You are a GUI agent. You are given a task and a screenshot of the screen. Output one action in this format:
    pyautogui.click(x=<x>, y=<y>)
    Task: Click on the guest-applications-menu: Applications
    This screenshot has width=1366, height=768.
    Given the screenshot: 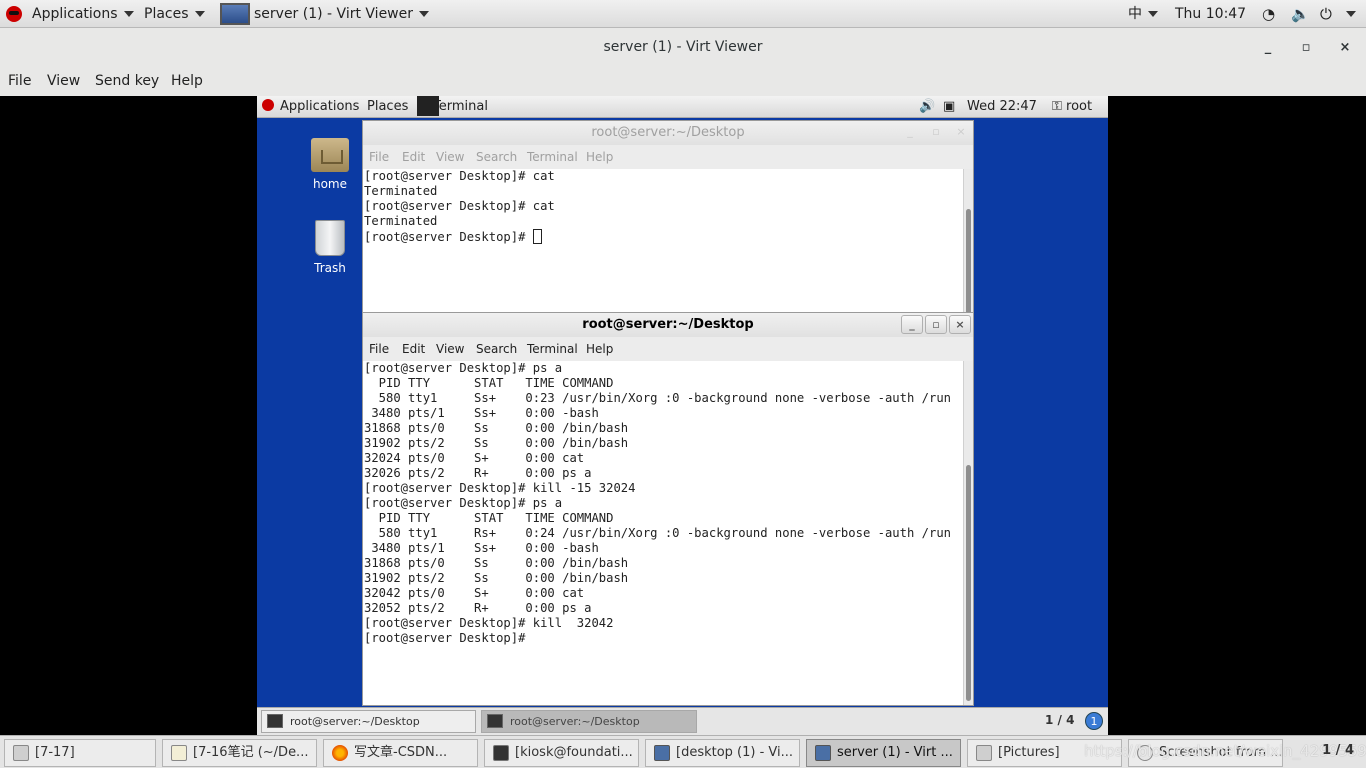 What is the action you would take?
    pyautogui.click(x=310, y=106)
    